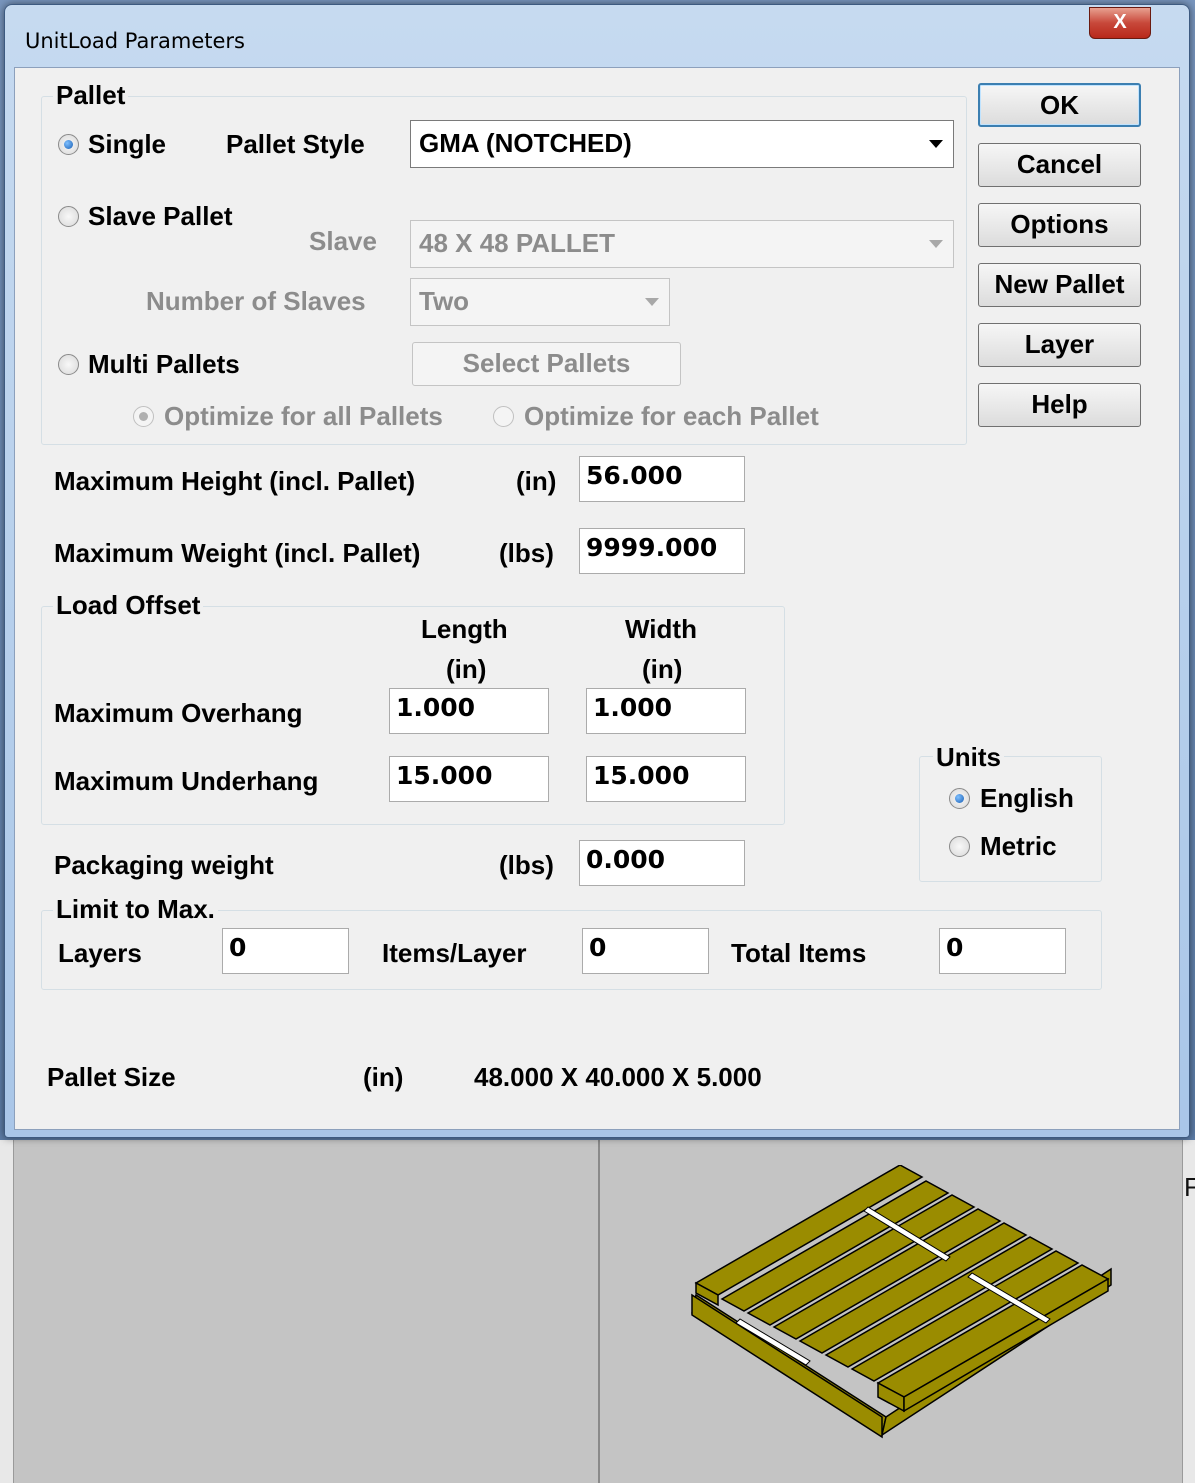  What do you see at coordinates (1027, 798) in the screenshot?
I see `english-label: English` at bounding box center [1027, 798].